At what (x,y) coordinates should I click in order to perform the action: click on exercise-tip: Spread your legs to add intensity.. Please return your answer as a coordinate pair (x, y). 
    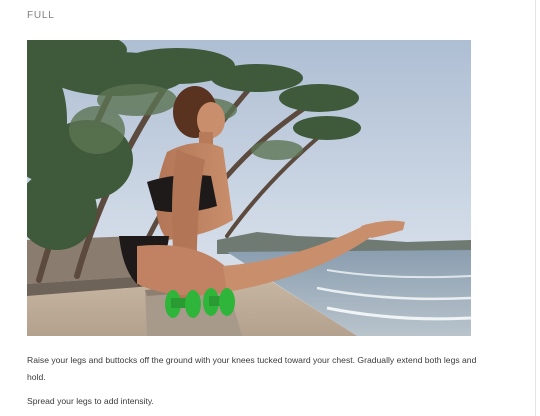
    Looking at the image, I should click on (90, 401).